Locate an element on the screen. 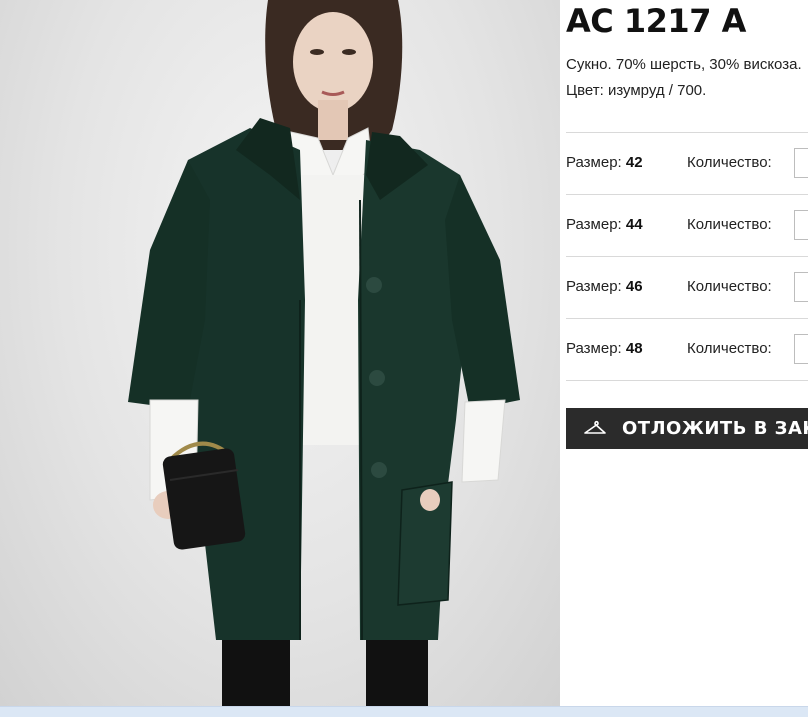  size-row-48: Размер: 48 Количество: is located at coordinates (687, 350).